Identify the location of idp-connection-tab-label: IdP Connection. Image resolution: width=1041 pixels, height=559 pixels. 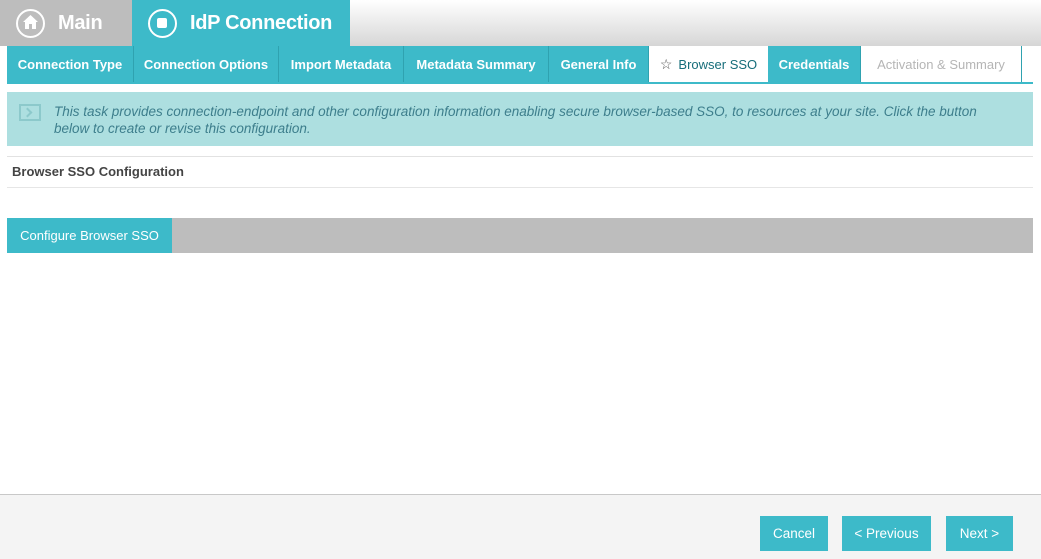
(261, 22).